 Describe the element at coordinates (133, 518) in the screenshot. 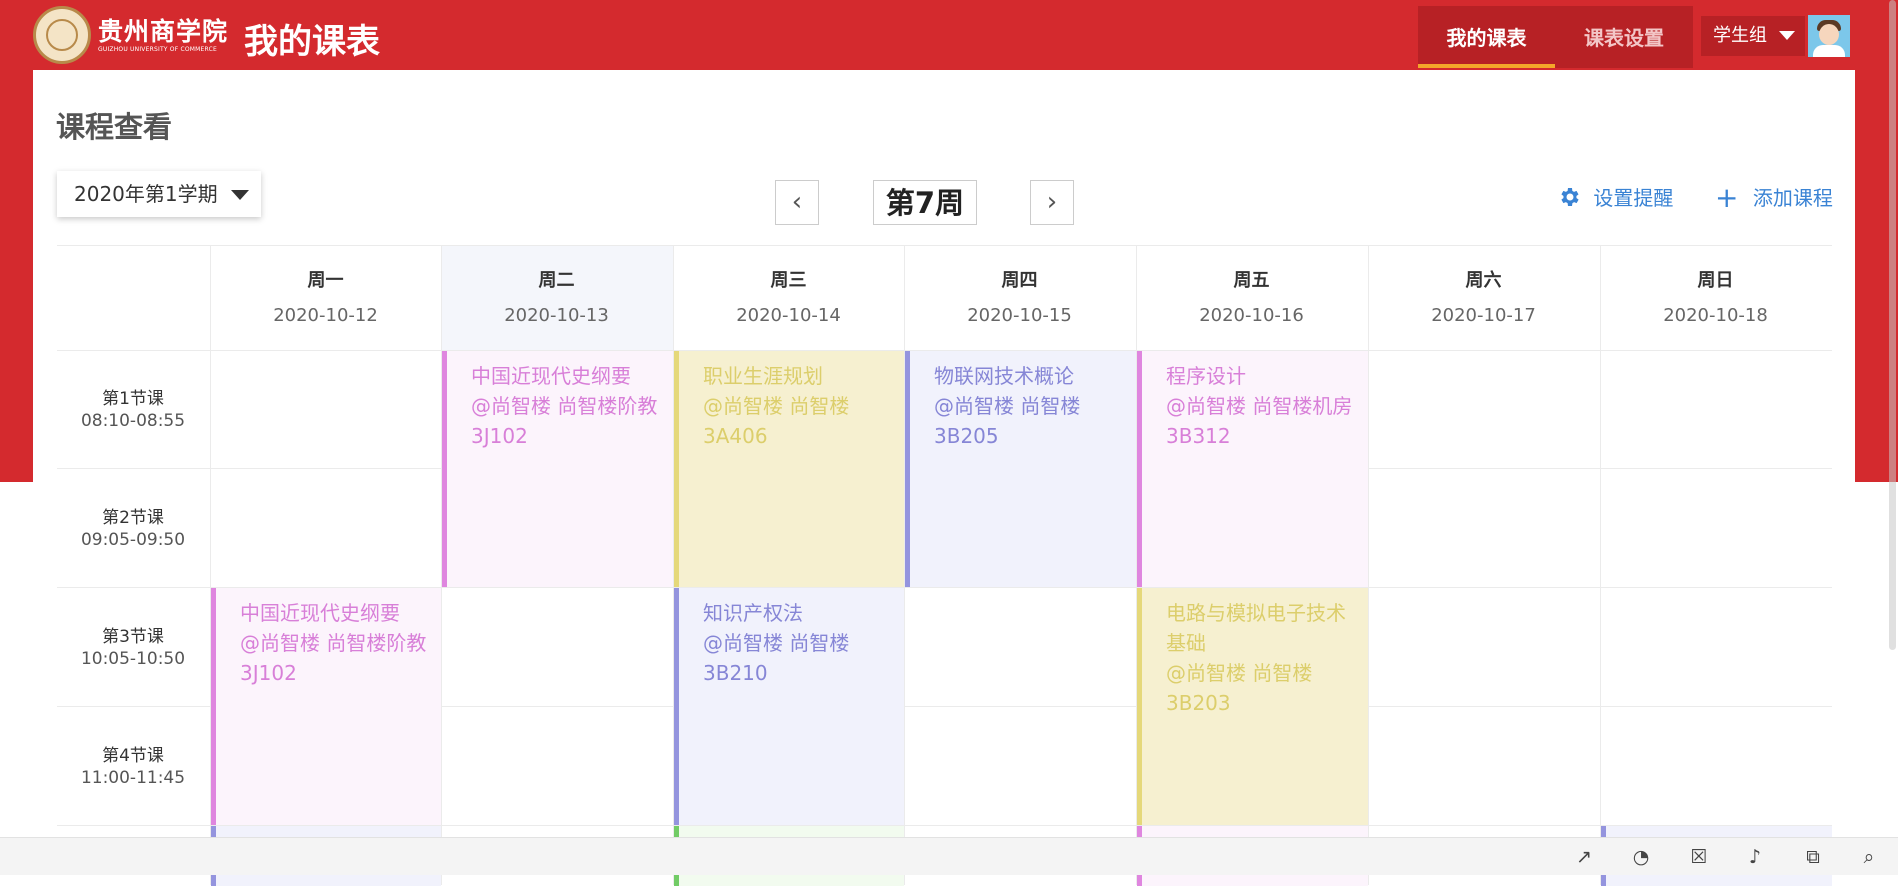

I see `period-name-2: 第2节课` at that location.